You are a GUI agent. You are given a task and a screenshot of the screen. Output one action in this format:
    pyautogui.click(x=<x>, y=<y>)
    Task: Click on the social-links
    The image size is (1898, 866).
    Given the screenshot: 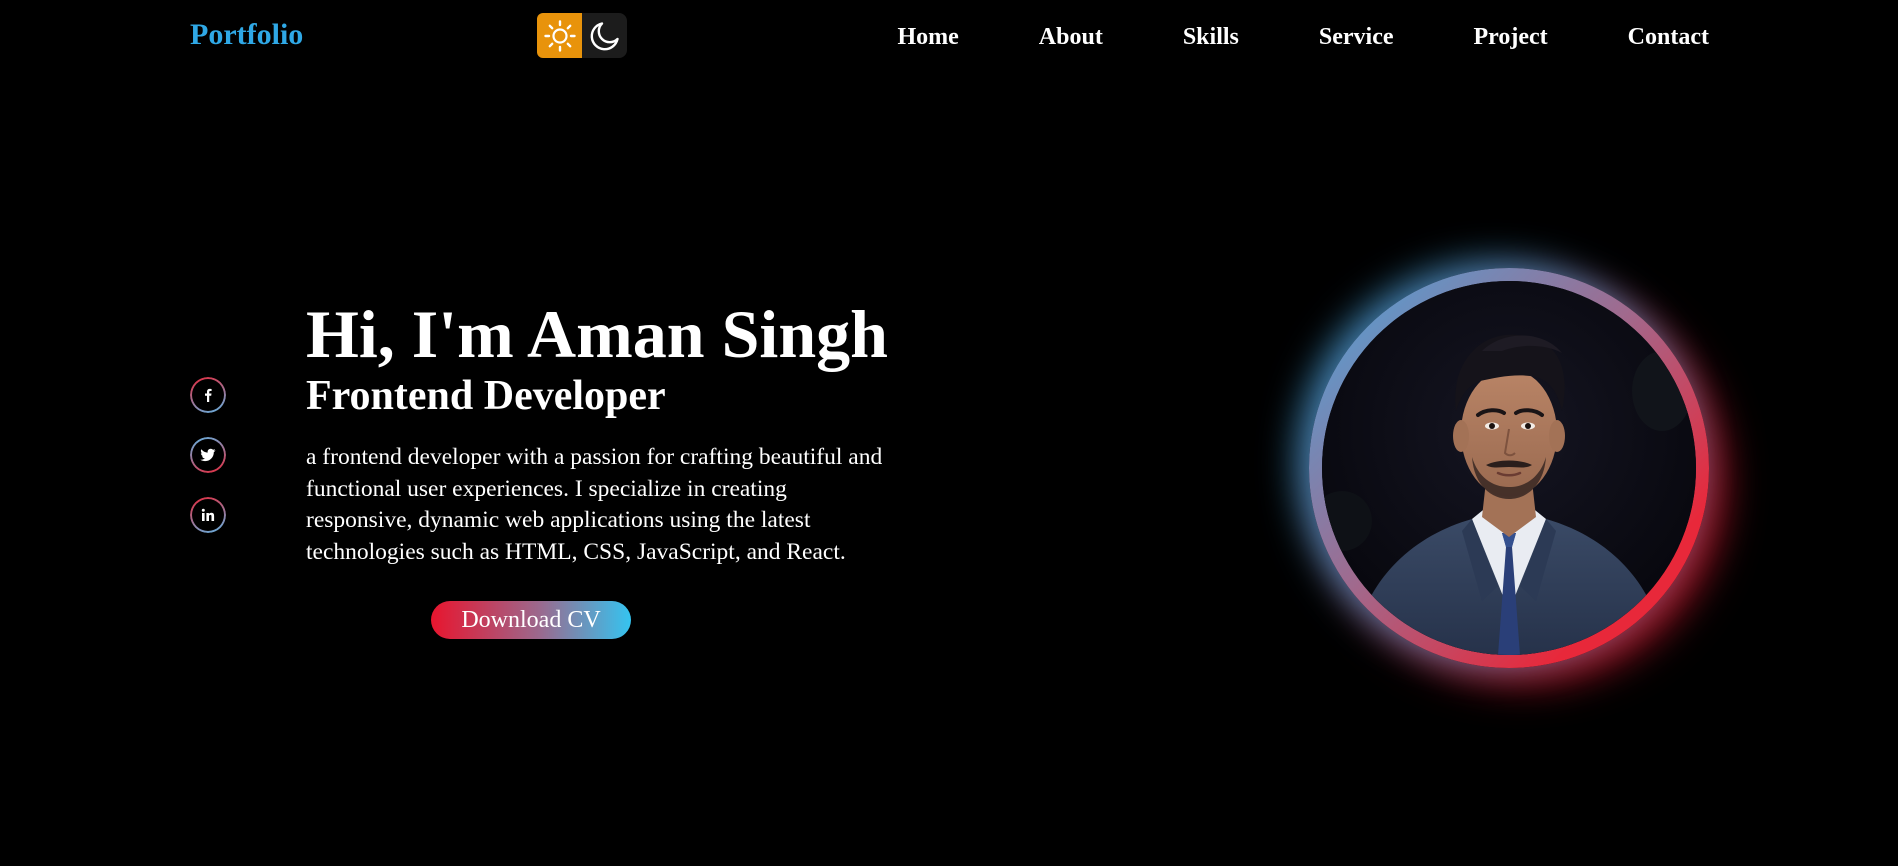 What is the action you would take?
    pyautogui.click(x=208, y=455)
    